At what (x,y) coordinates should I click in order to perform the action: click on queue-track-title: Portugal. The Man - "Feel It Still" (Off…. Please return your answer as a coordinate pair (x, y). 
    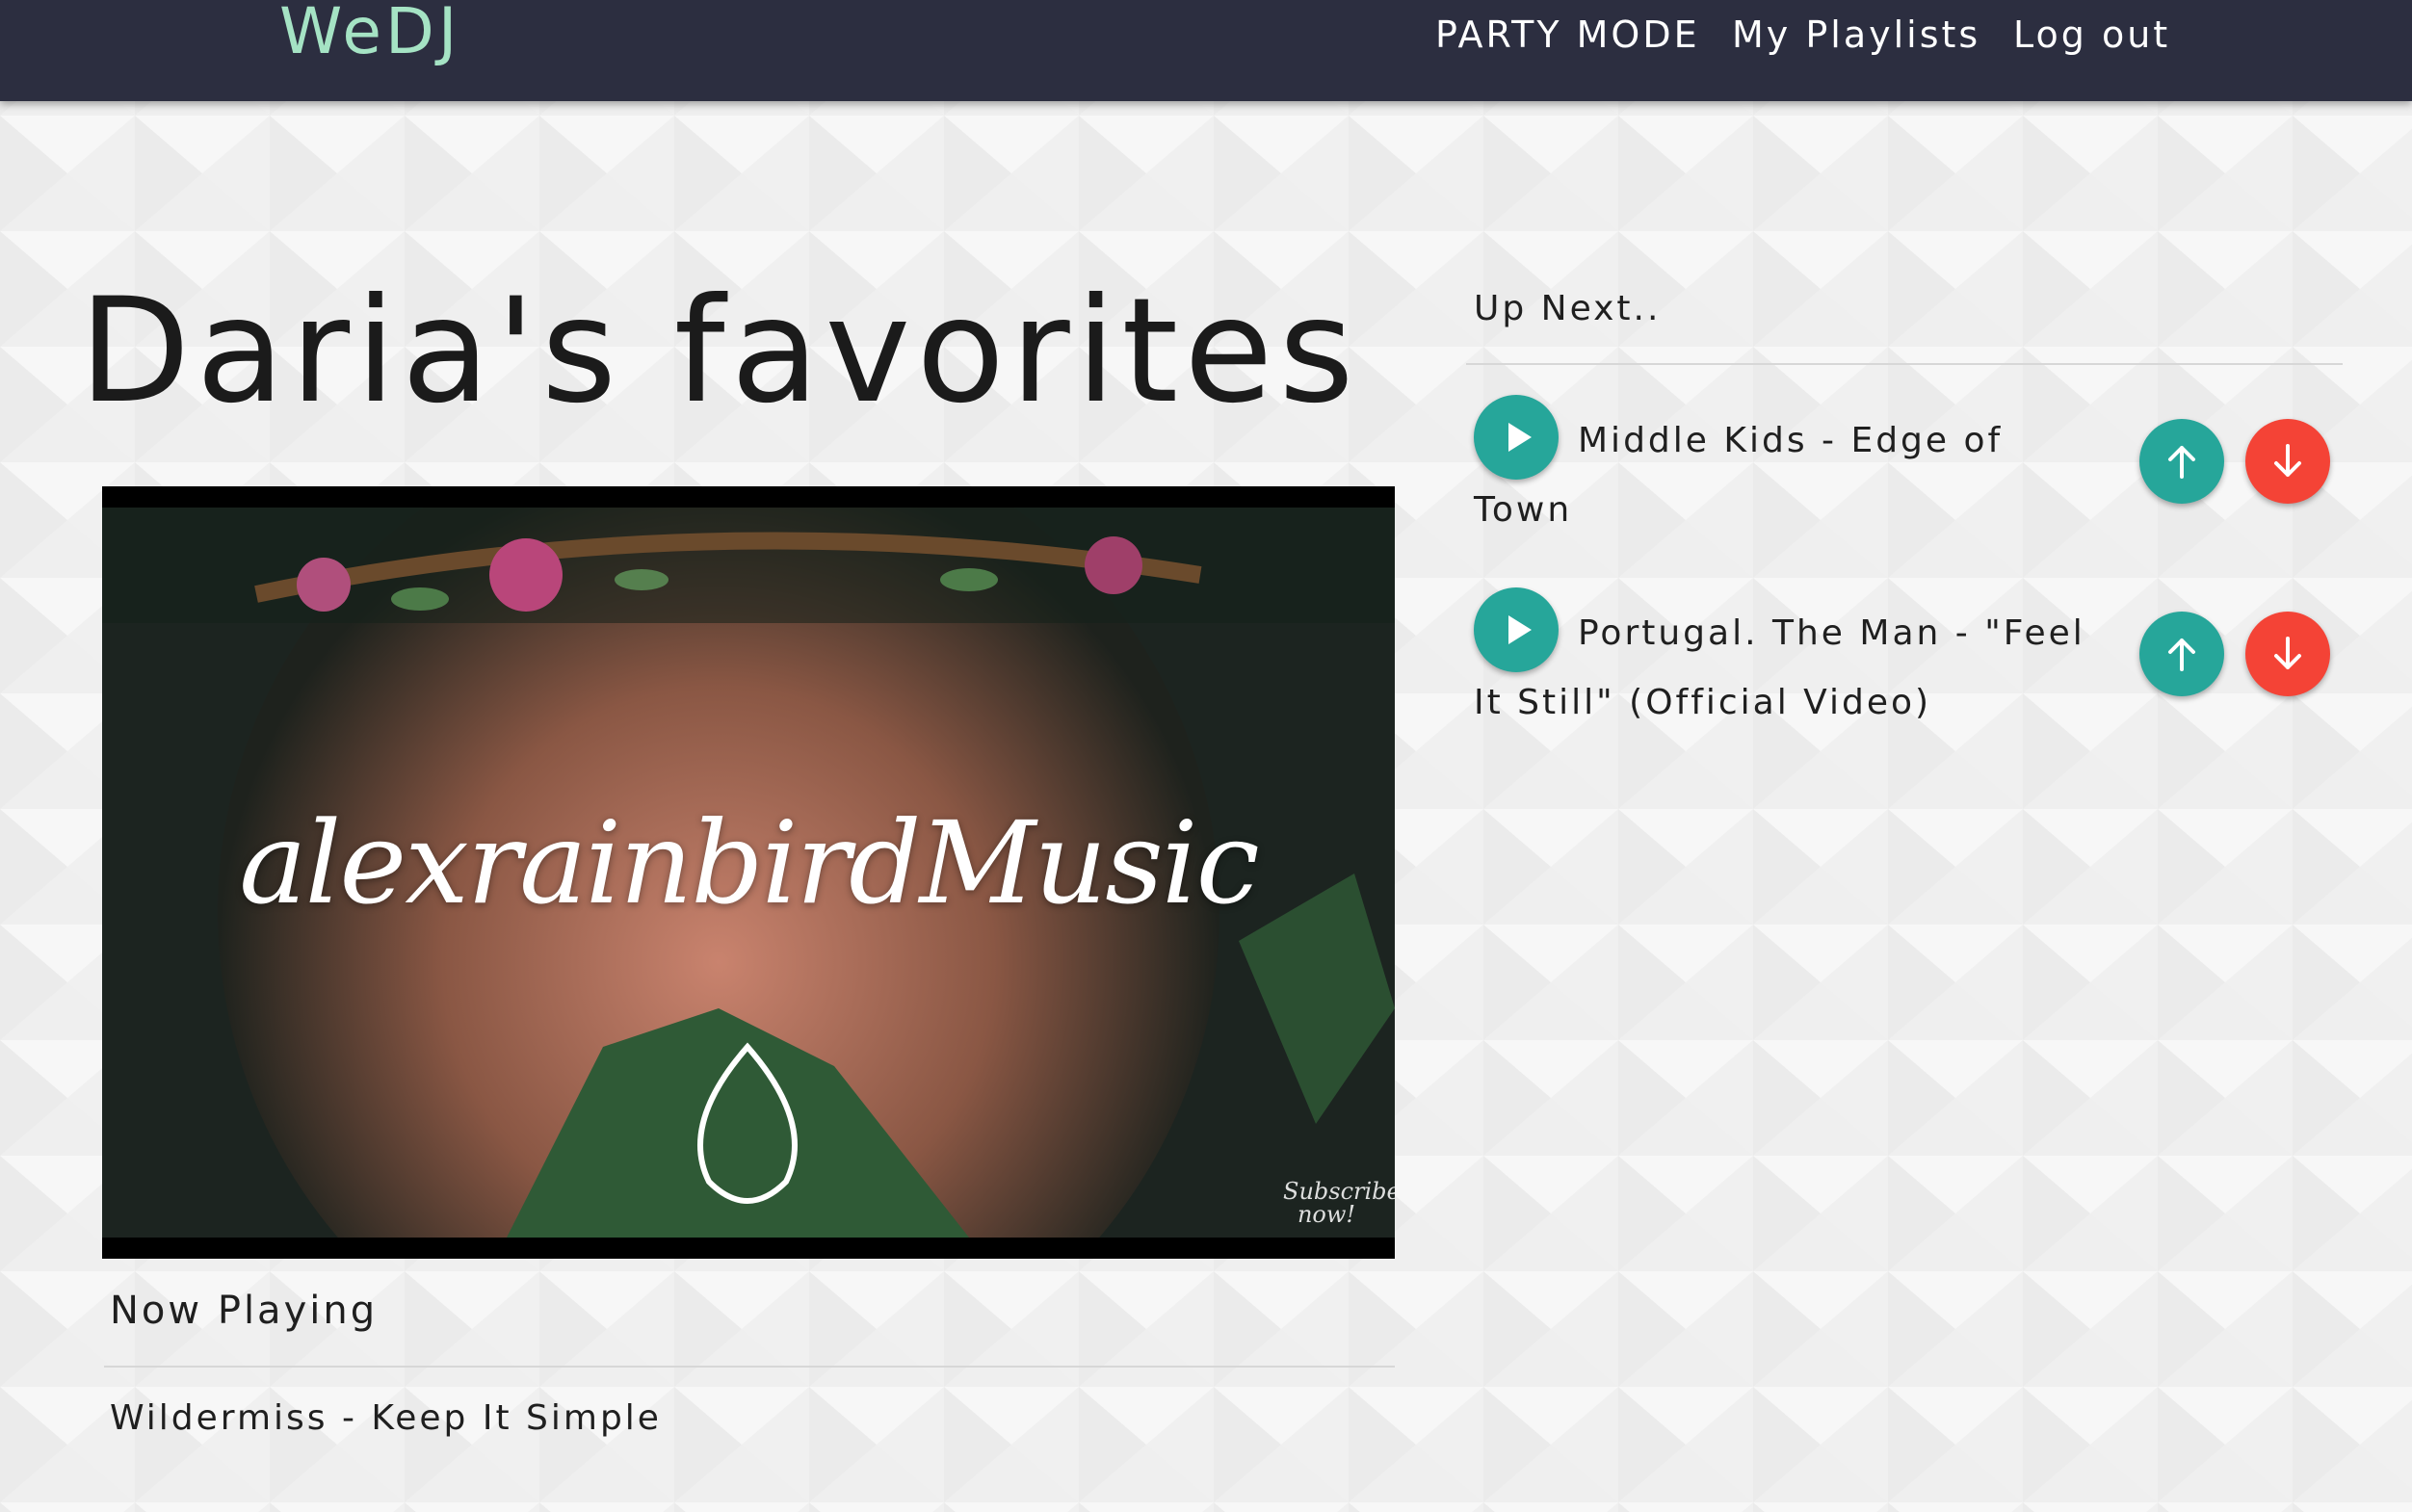
    Looking at the image, I should click on (1779, 668).